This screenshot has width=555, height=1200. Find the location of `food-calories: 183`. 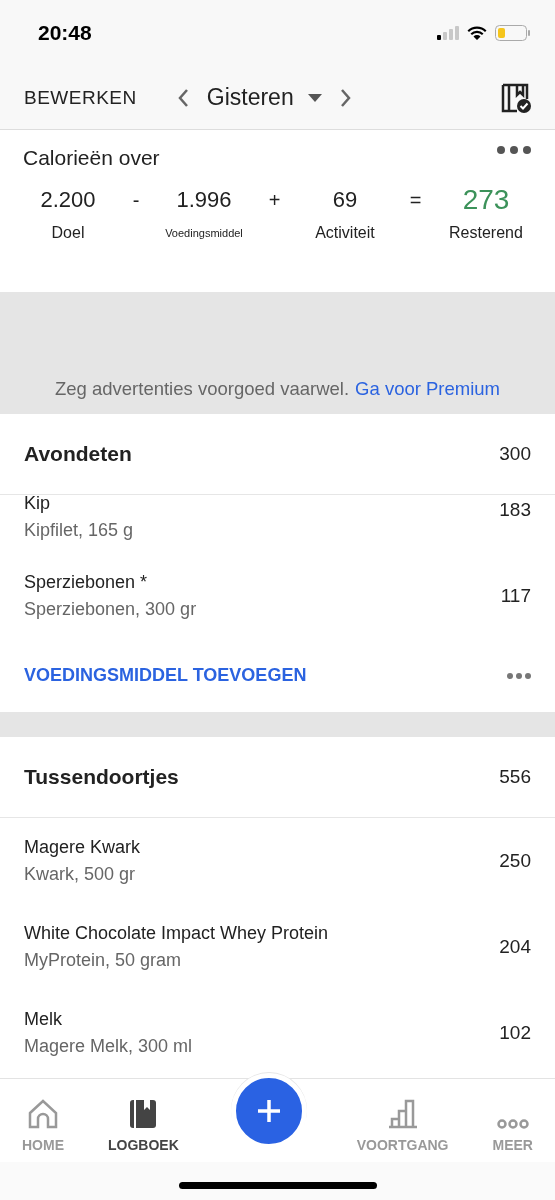

food-calories: 183 is located at coordinates (515, 510).